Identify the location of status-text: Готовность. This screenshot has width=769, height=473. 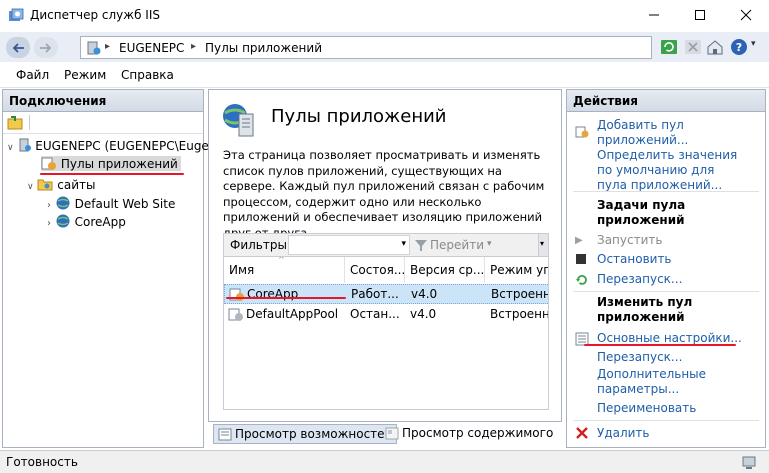
(42, 462).